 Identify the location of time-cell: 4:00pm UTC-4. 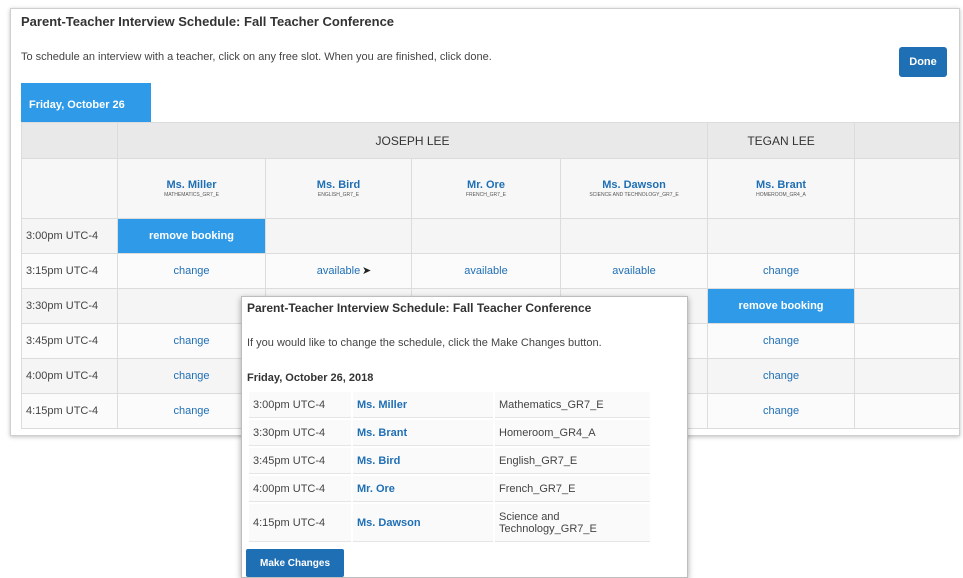
(69, 376).